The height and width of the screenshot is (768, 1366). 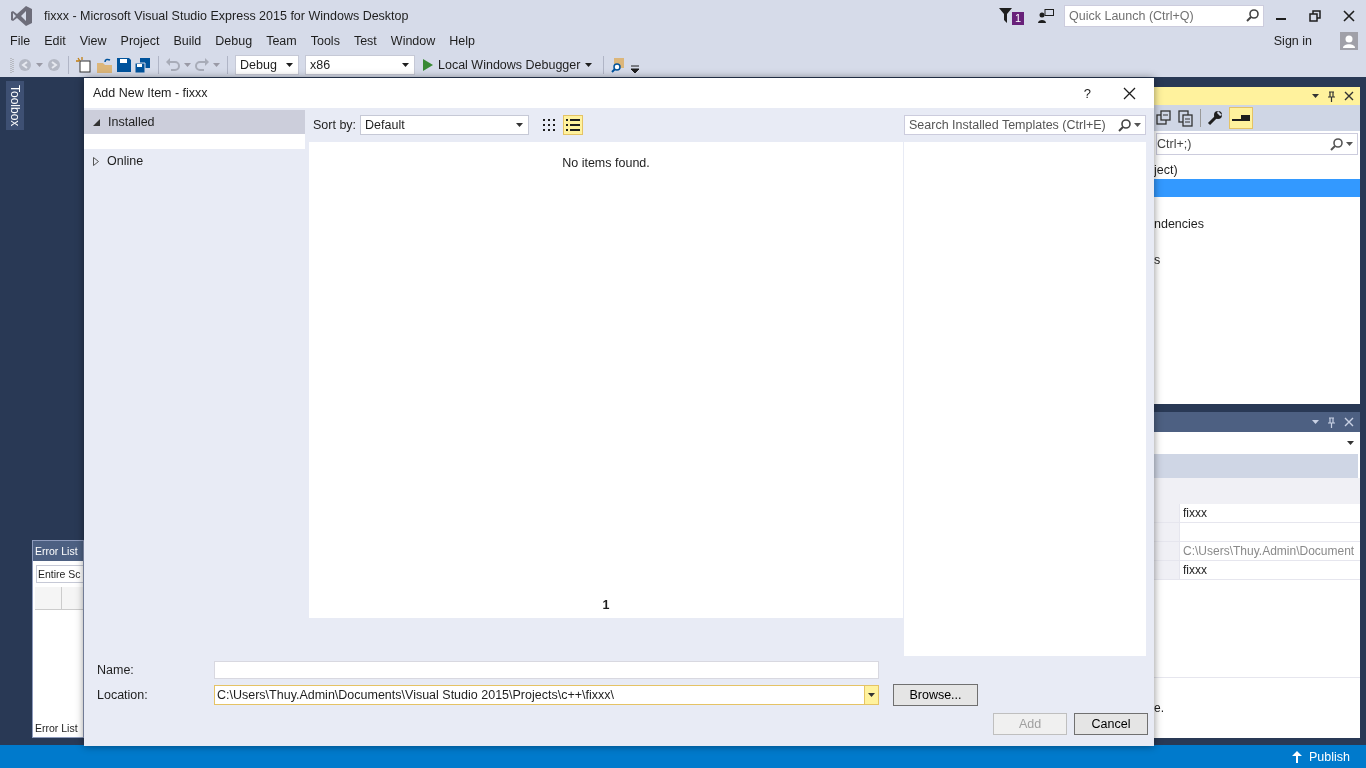 What do you see at coordinates (55, 41) in the screenshot?
I see `menu-item: Edit` at bounding box center [55, 41].